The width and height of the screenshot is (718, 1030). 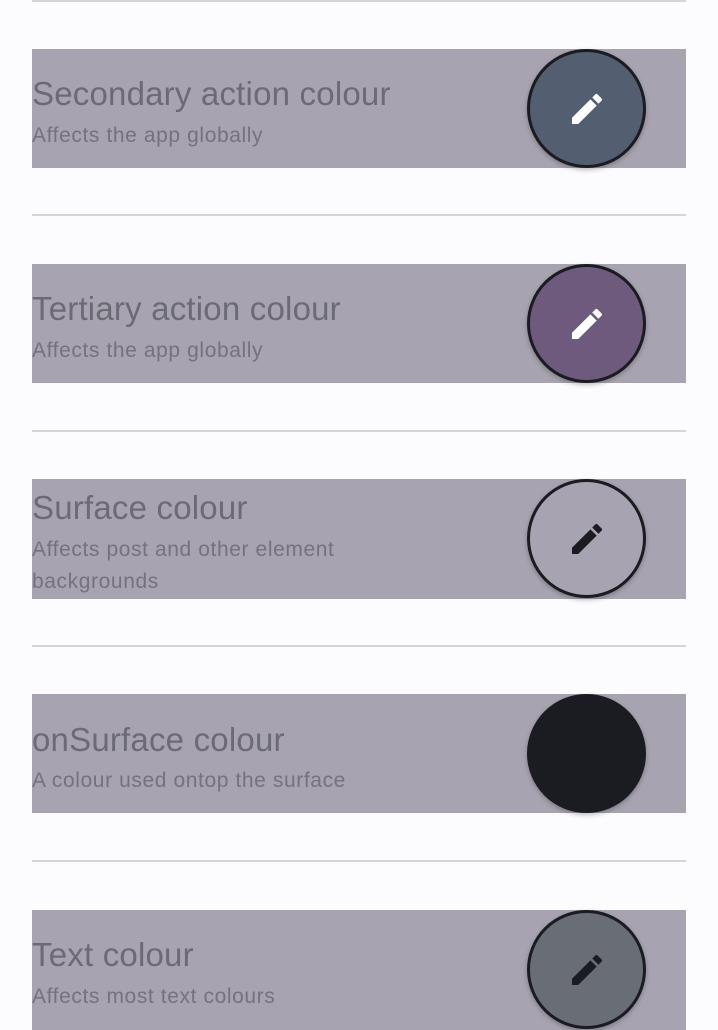 What do you see at coordinates (189, 780) in the screenshot?
I see `setting-subtitle: A colour used ontop the surface` at bounding box center [189, 780].